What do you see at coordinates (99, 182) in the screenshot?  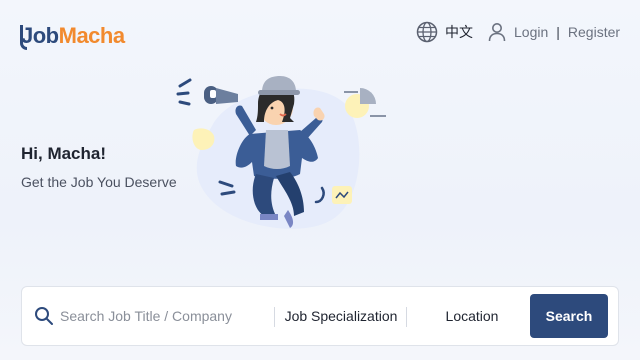 I see `hero-subtitle: Get the Job You Deserve` at bounding box center [99, 182].